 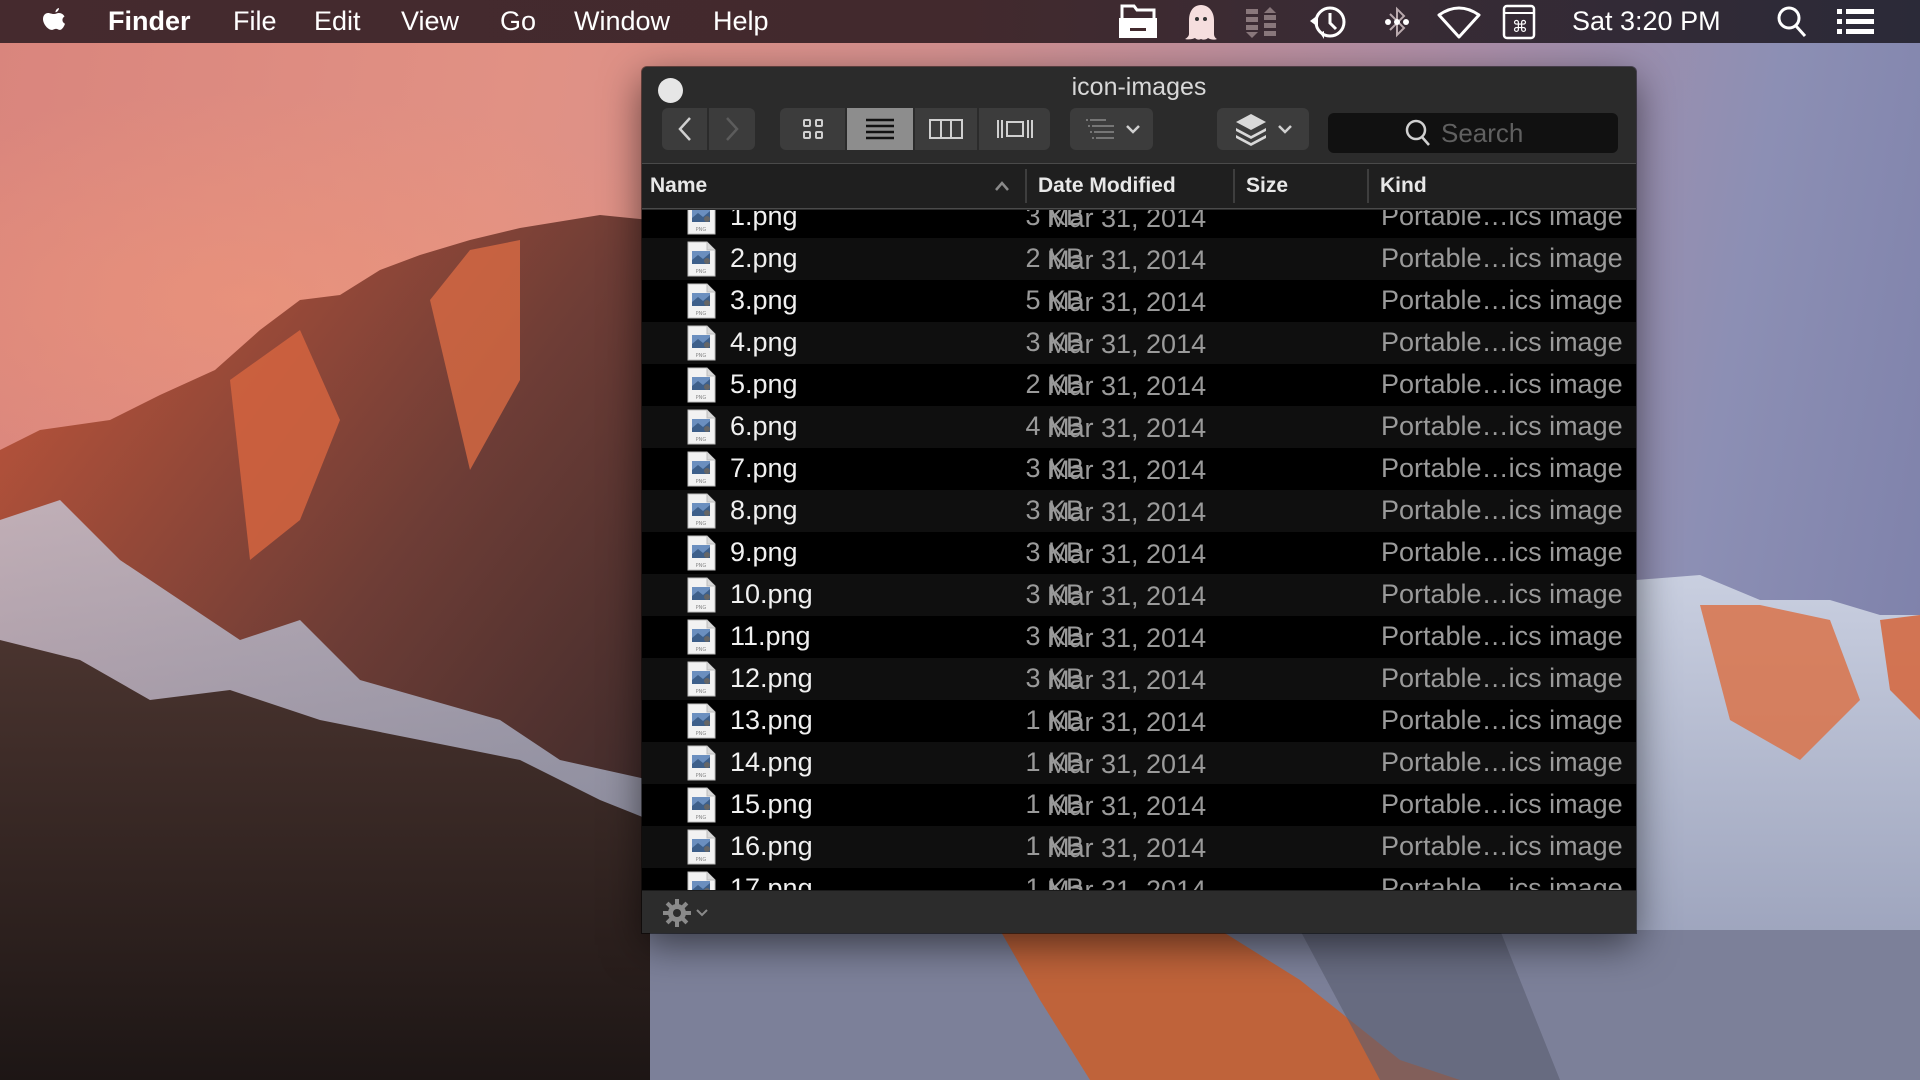 I want to click on column-header-size: Size, so click(x=1267, y=186).